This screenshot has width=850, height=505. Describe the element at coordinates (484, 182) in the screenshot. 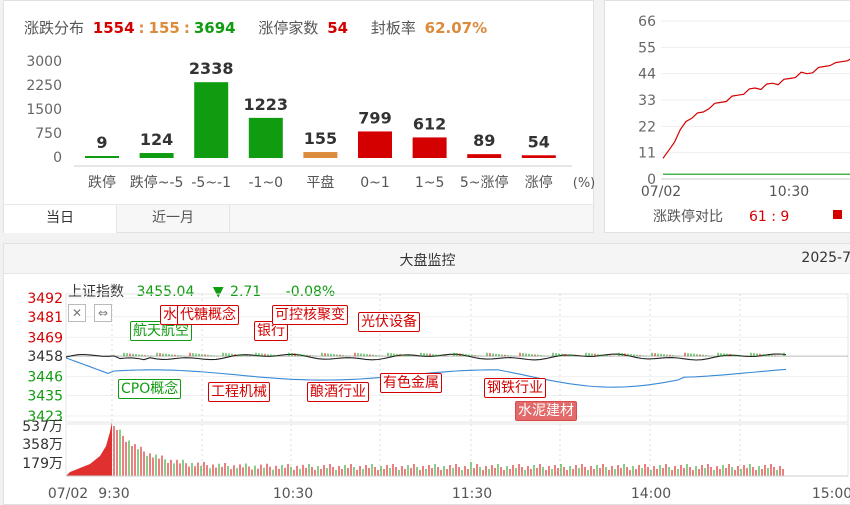

I see `x-tick-label: 5~涨停` at that location.